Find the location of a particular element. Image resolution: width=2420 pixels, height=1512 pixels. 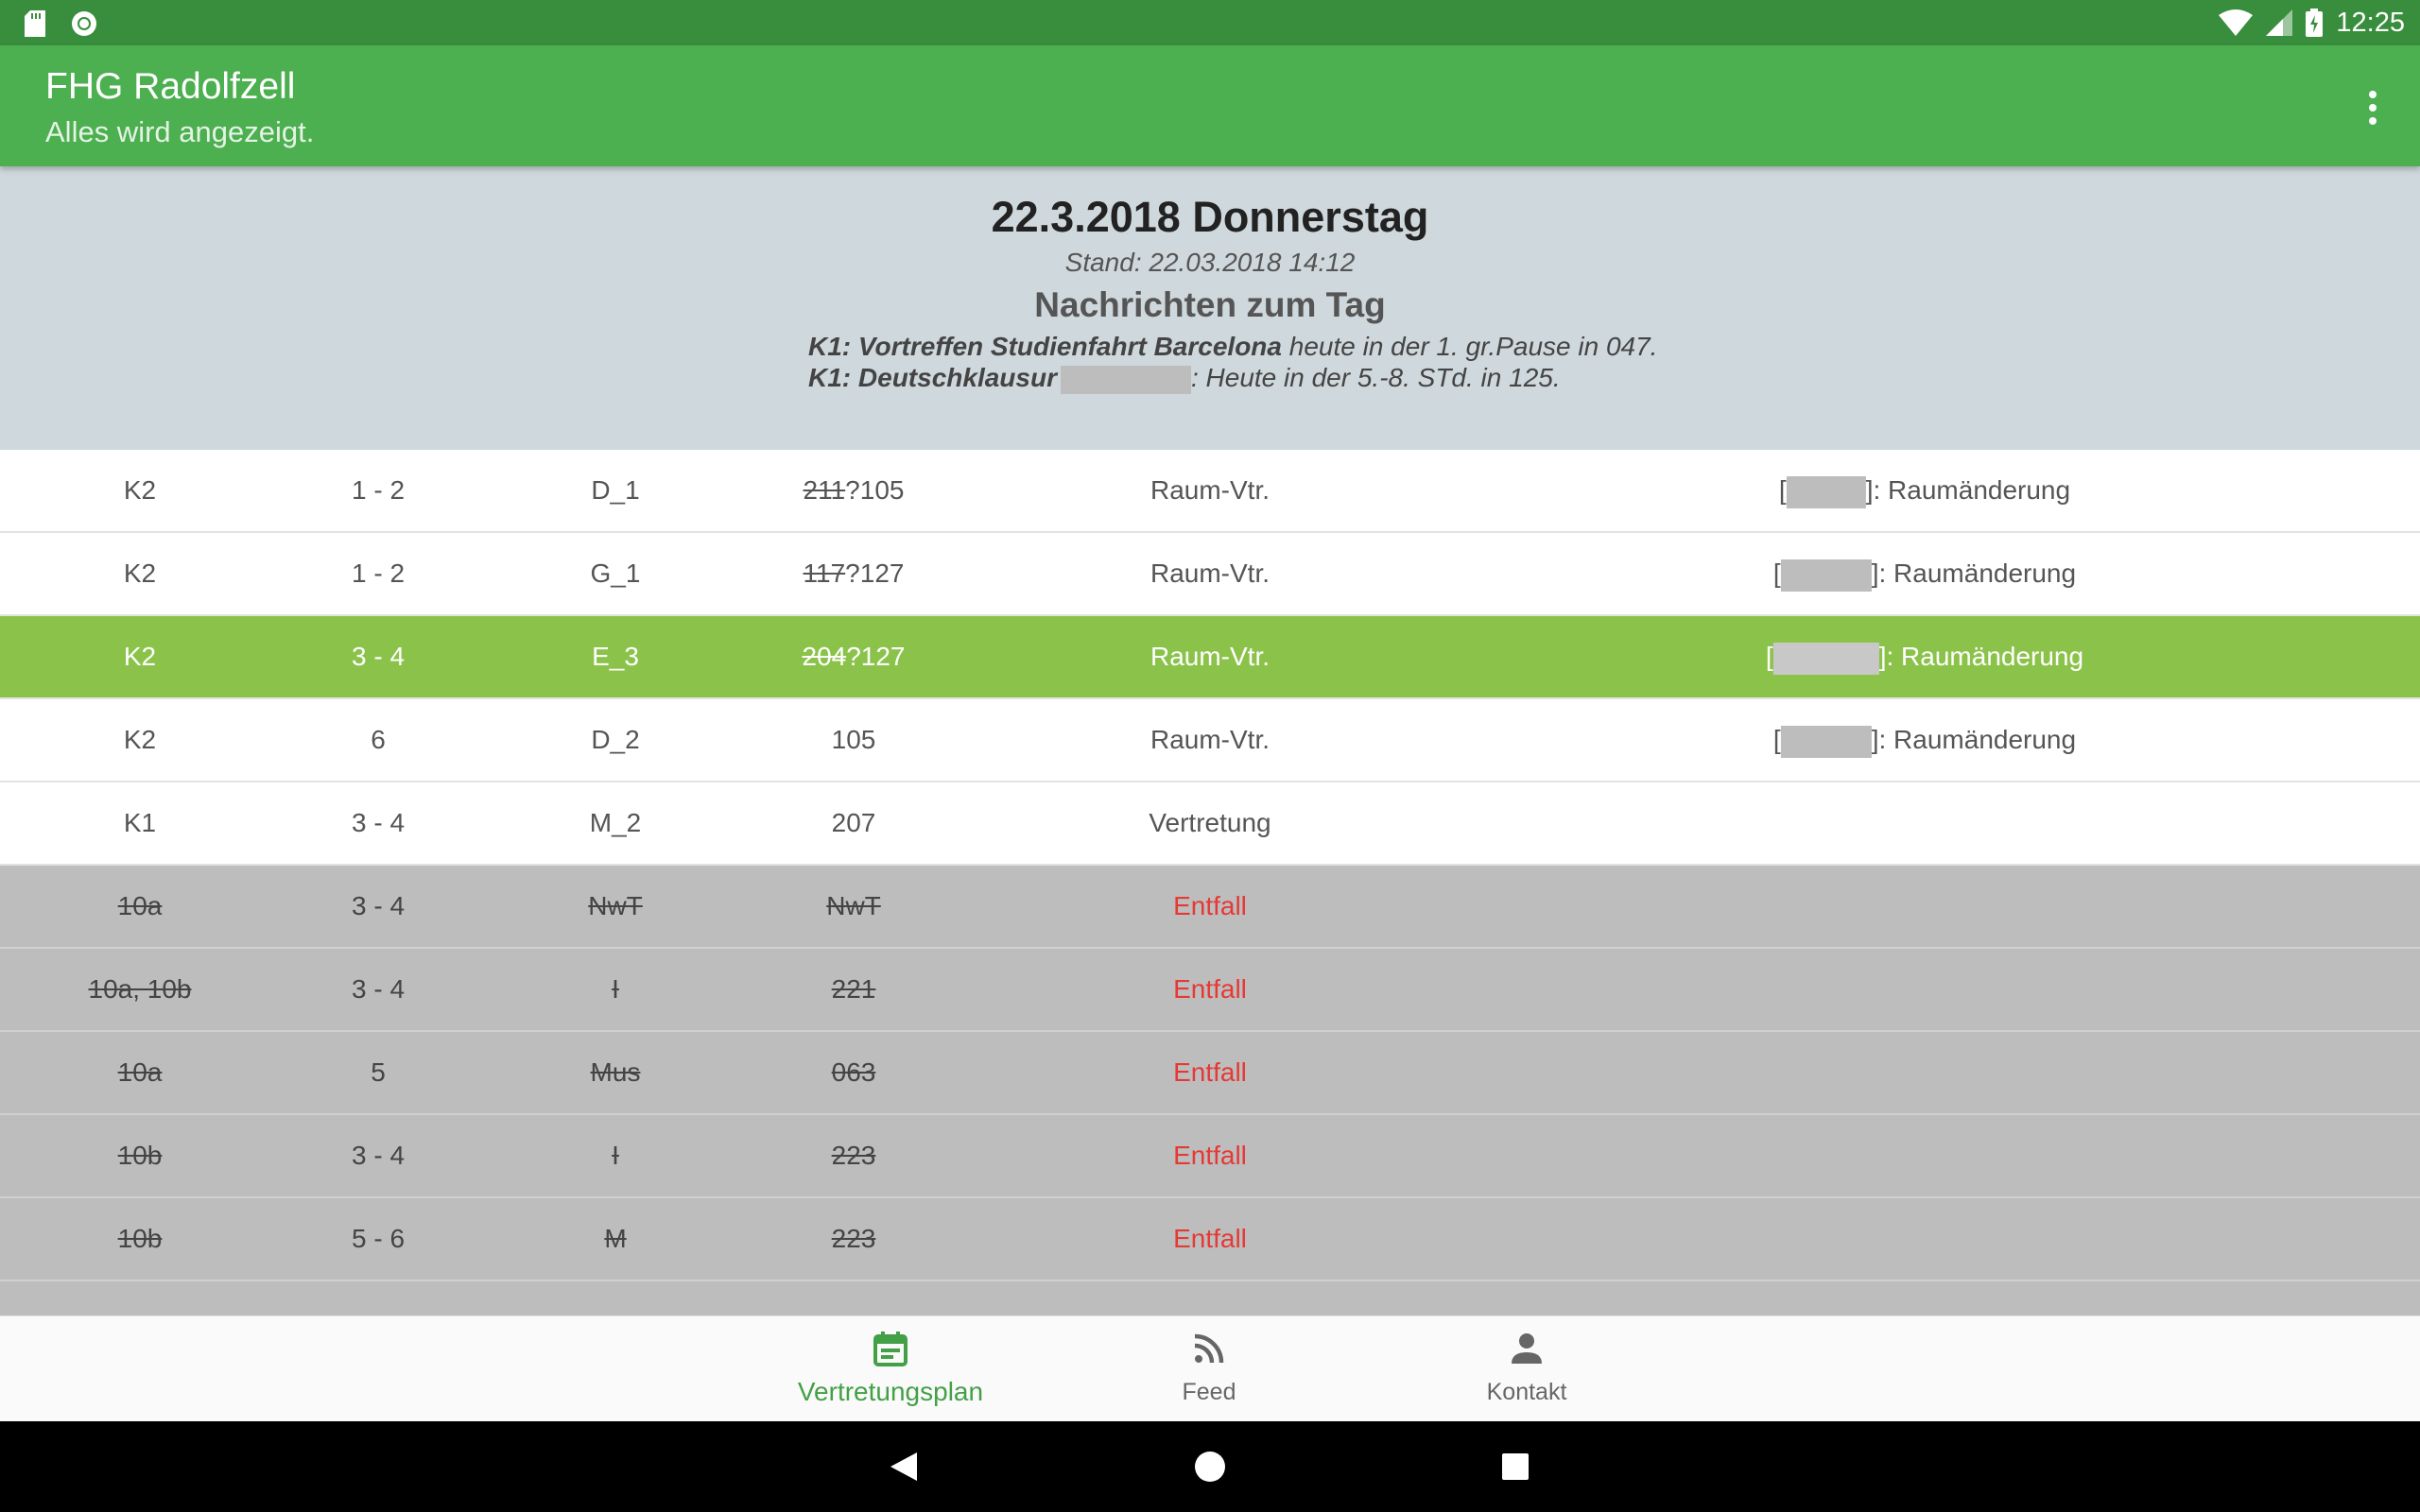

calendar-icon is located at coordinates (890, 1349).